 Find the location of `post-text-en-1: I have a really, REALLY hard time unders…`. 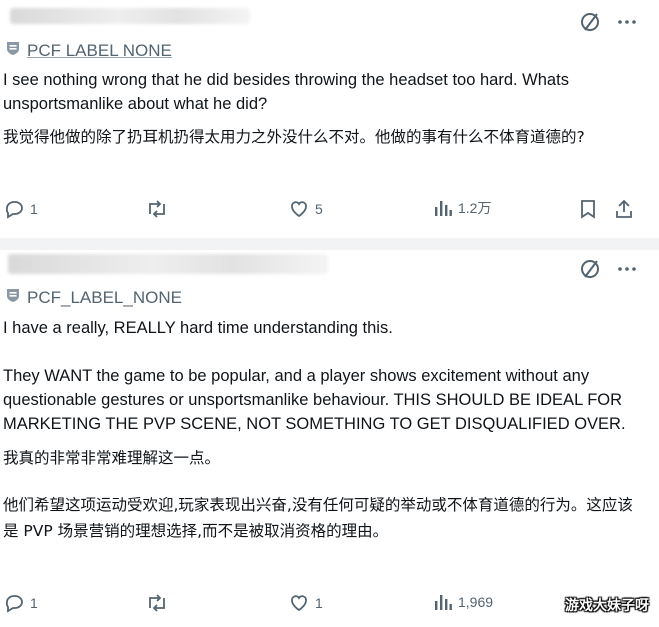

post-text-en-1: I have a really, REALLY hard time unders… is located at coordinates (198, 328).